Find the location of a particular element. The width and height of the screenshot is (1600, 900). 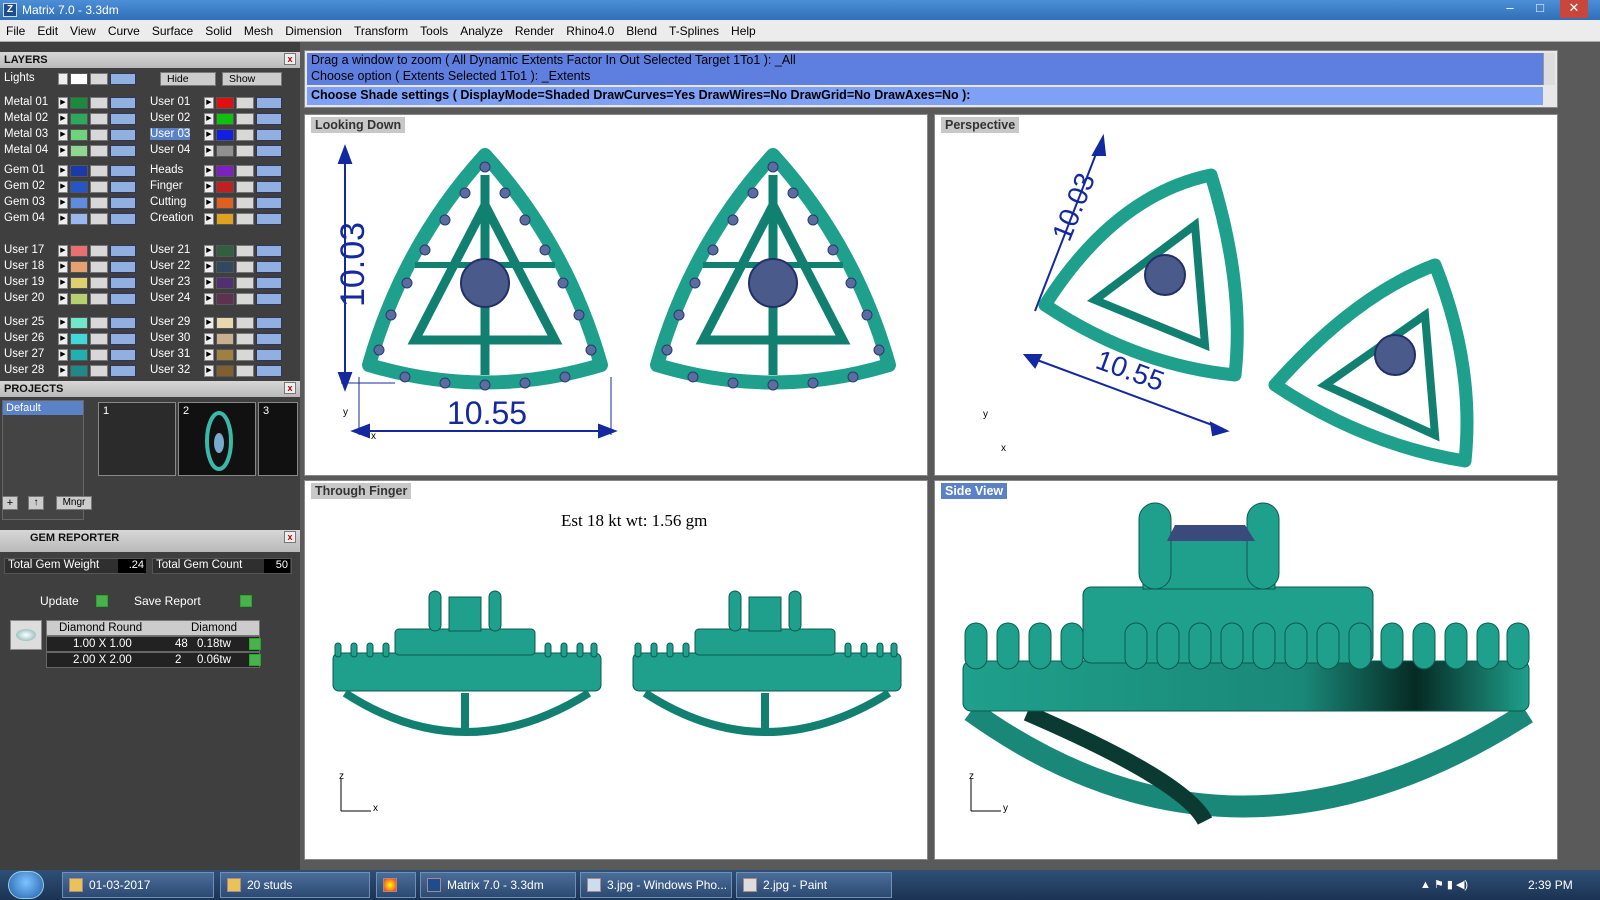

layer-row: User 17 ▶ is located at coordinates (74, 251).